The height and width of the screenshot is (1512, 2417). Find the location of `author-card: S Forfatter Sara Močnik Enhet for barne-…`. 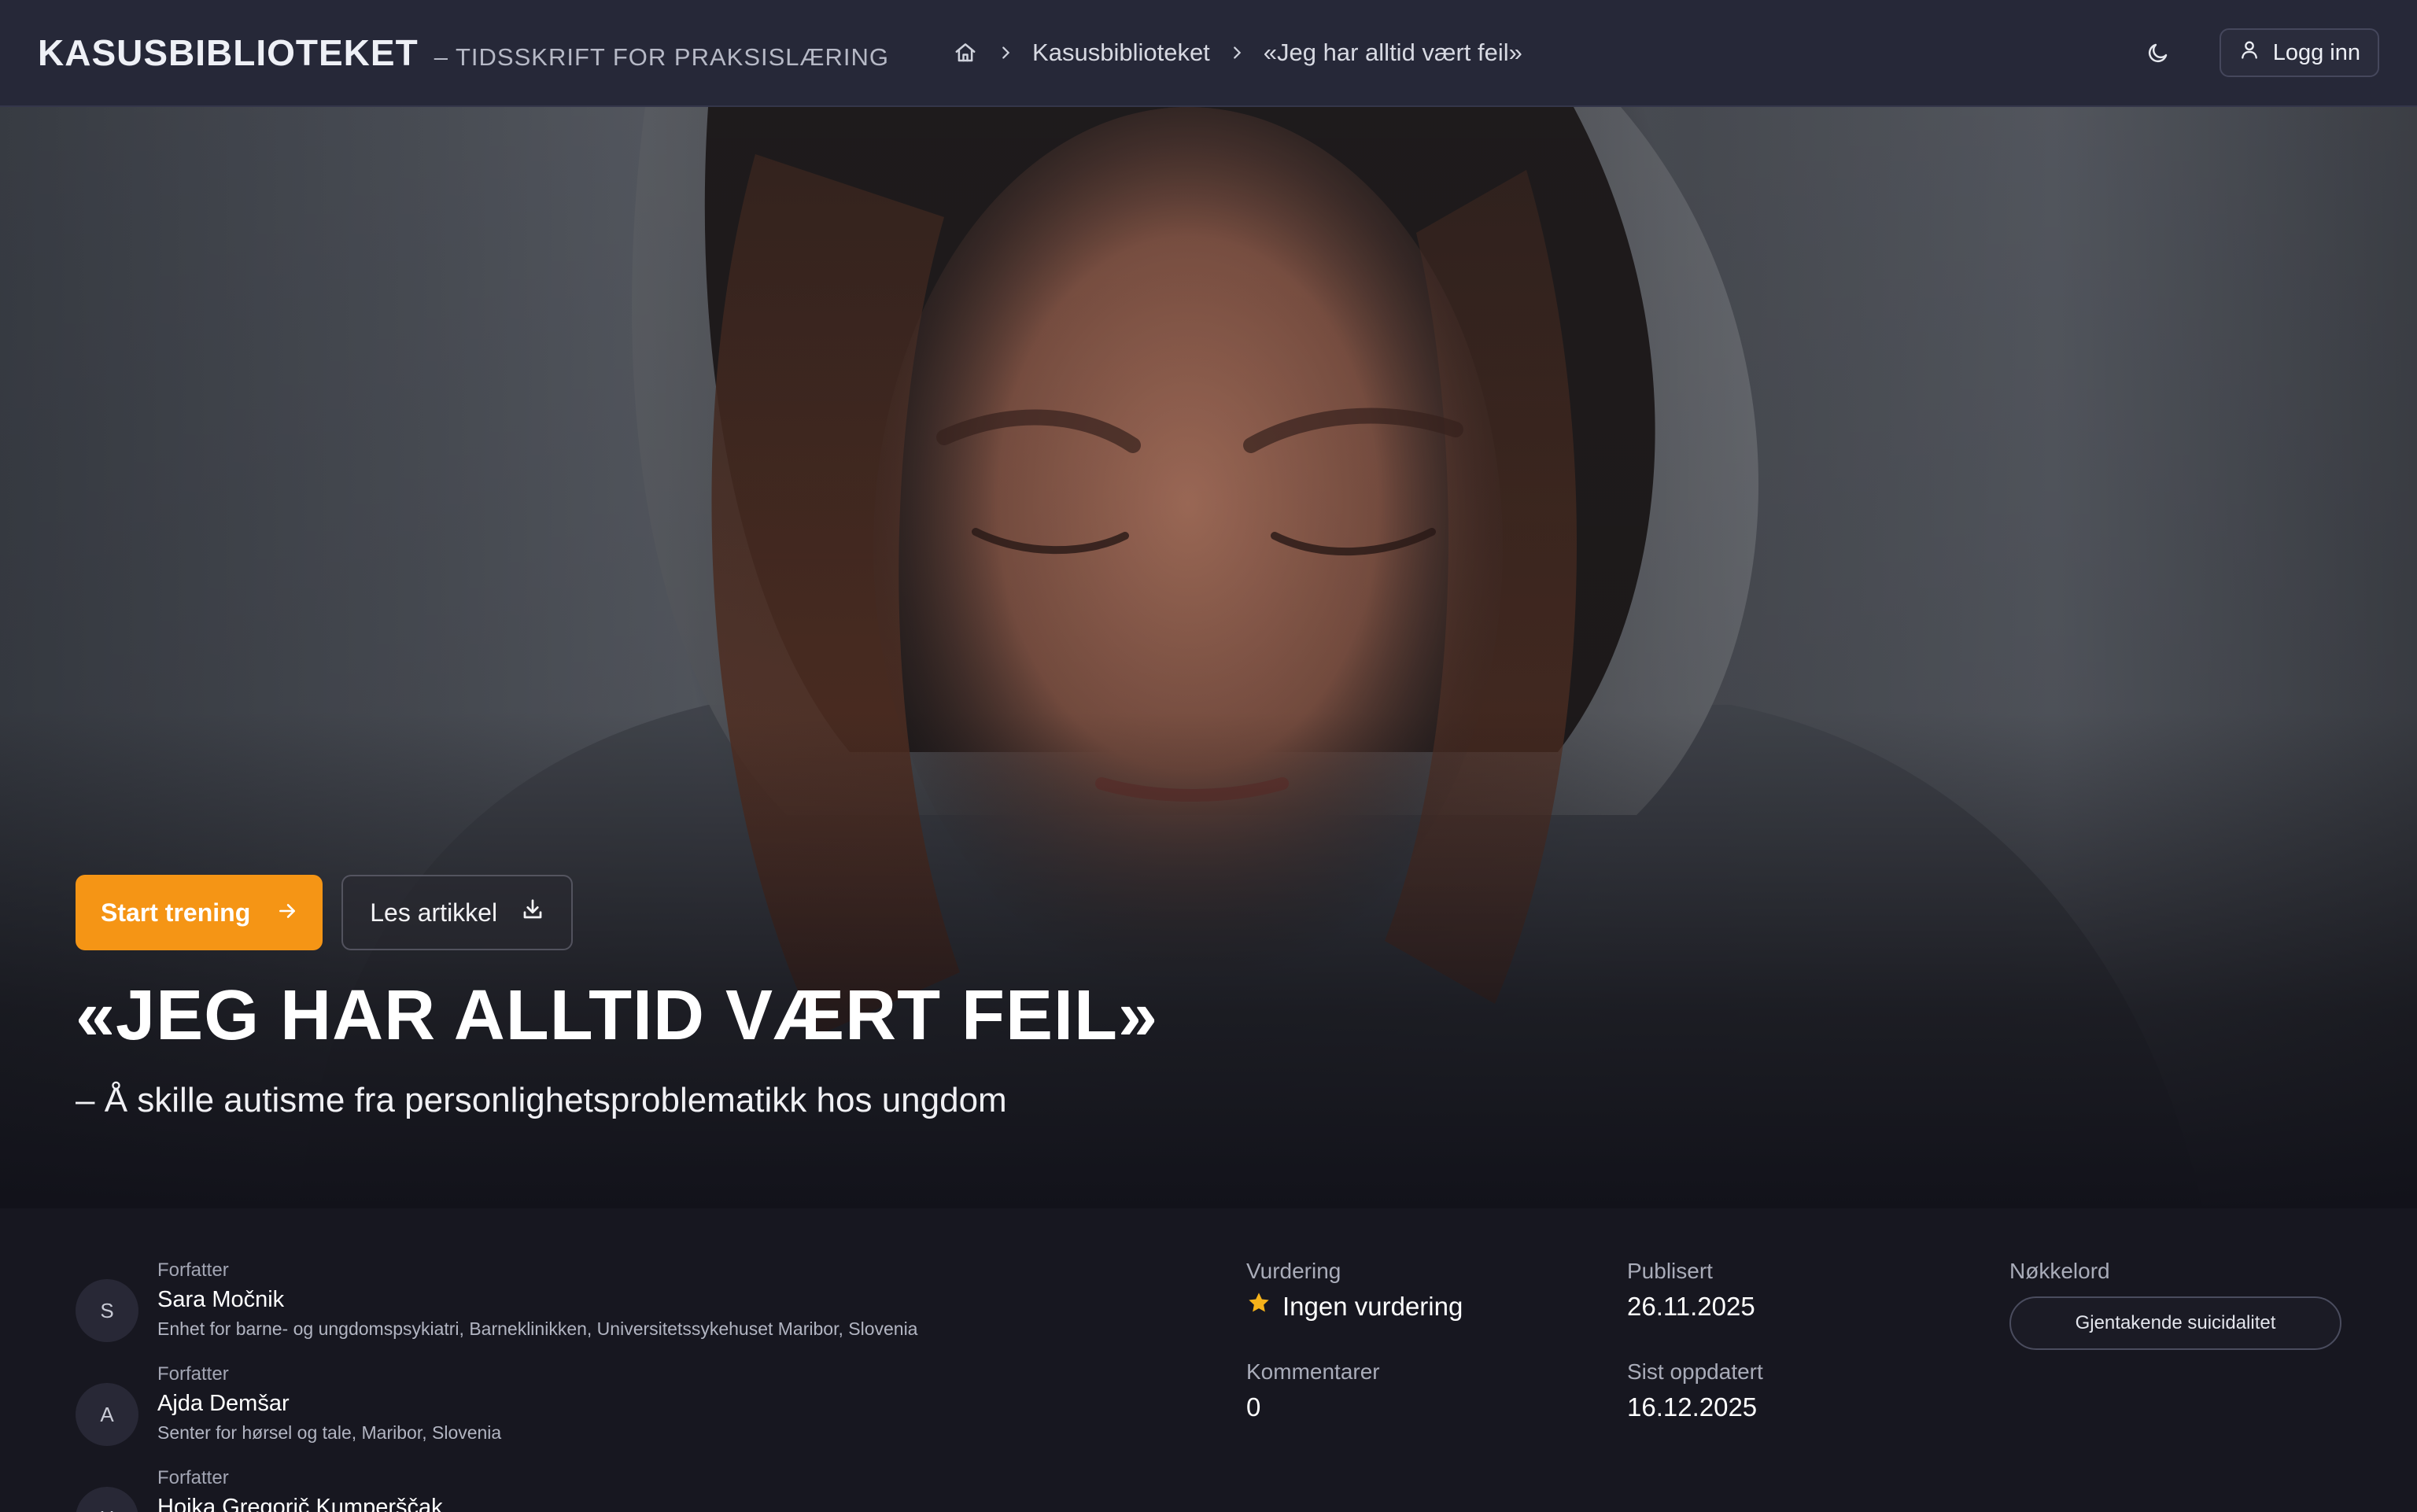

author-card: S Forfatter Sara Močnik Enhet for barne-… is located at coordinates (496, 1299).